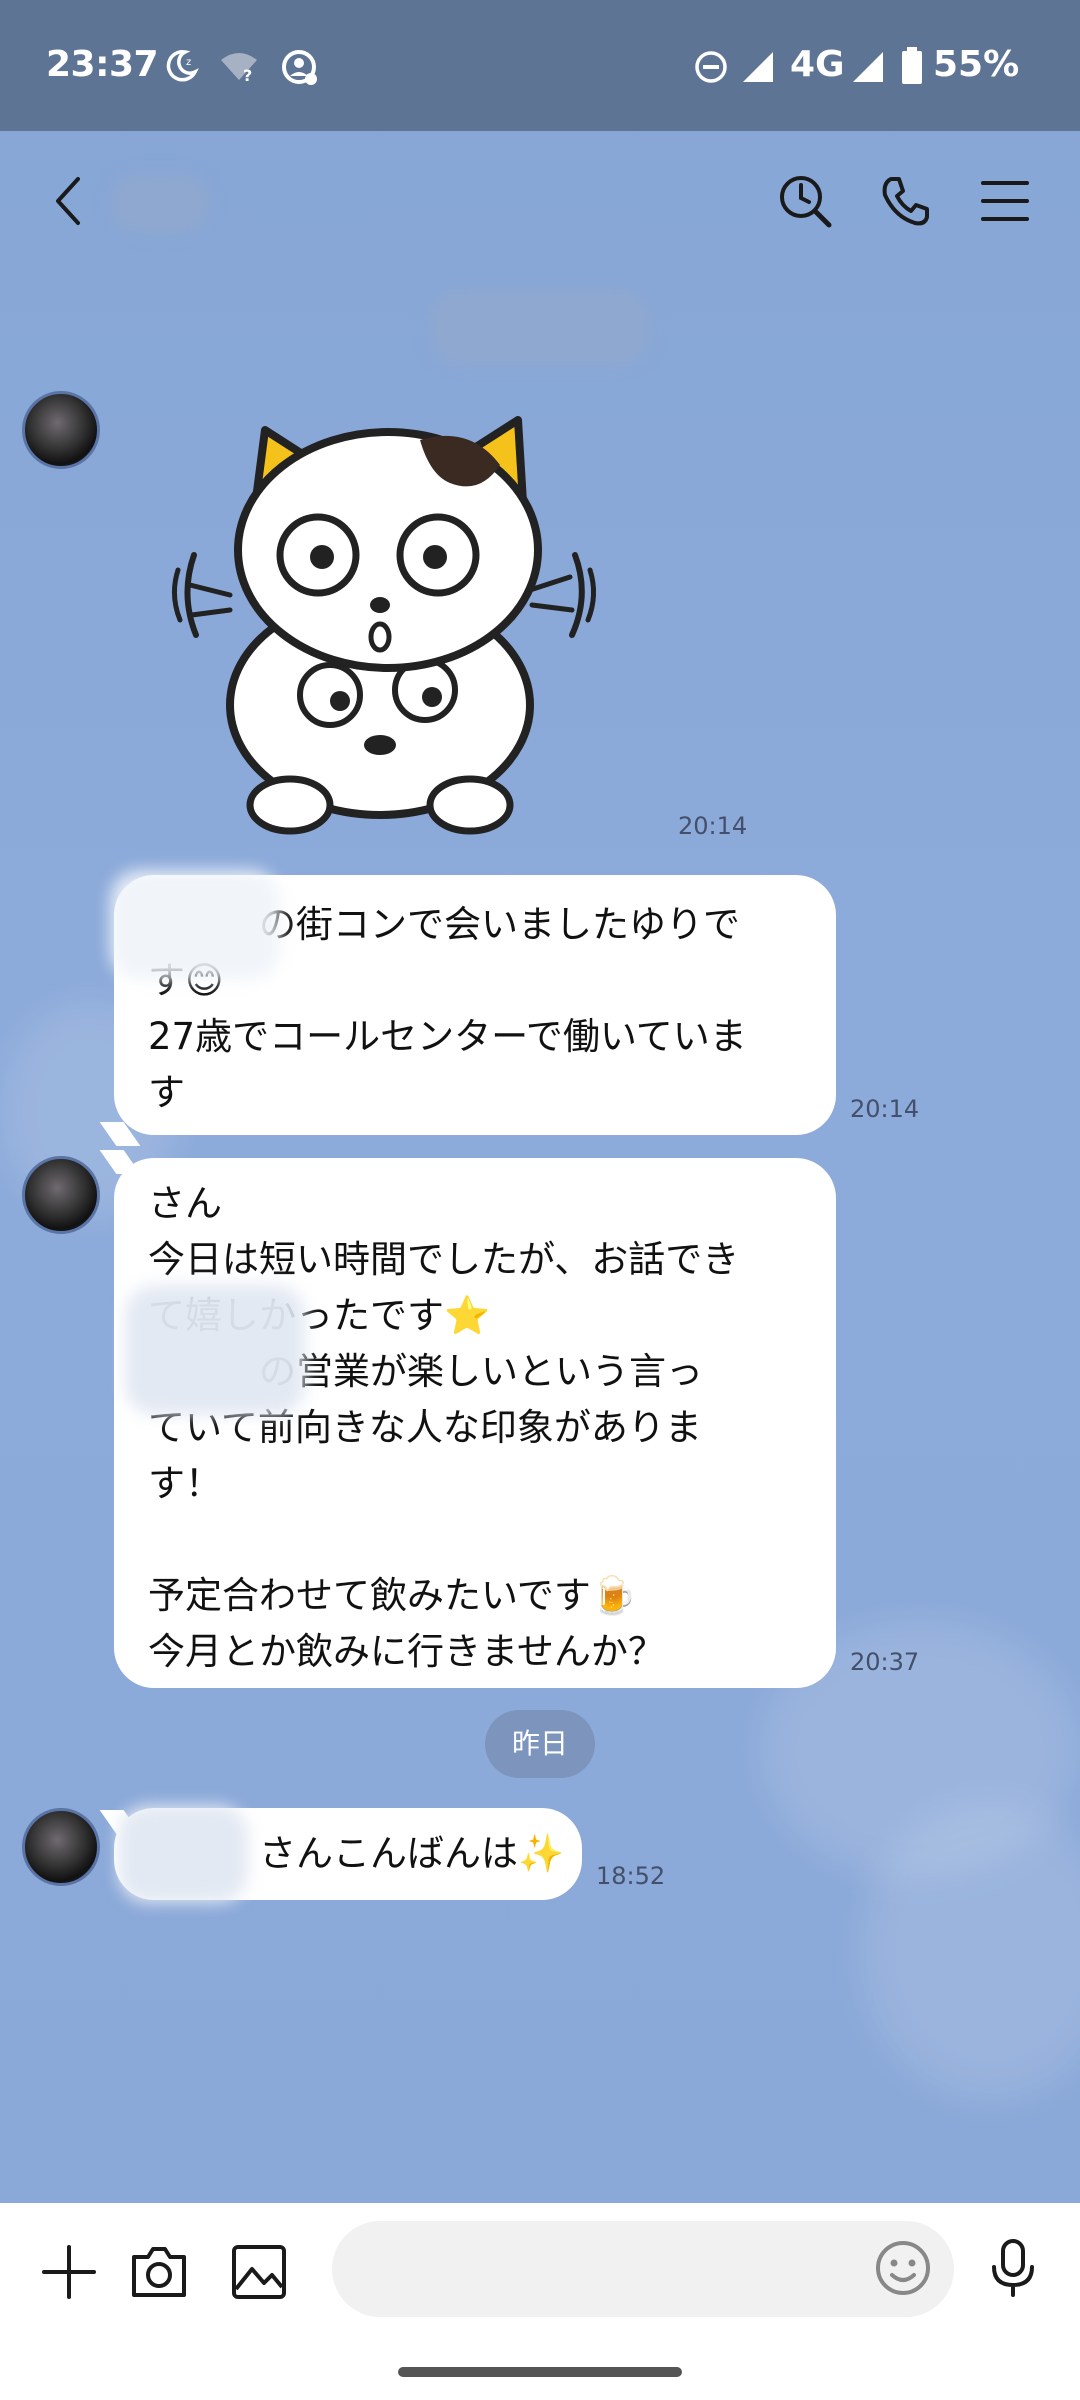  Describe the element at coordinates (390, 625) in the screenshot. I see `tabby-cat-sticker` at that location.